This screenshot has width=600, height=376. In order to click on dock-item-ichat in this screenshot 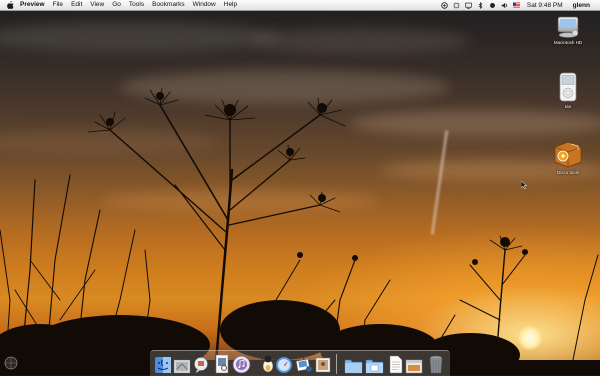, I will do `click(200, 363)`.